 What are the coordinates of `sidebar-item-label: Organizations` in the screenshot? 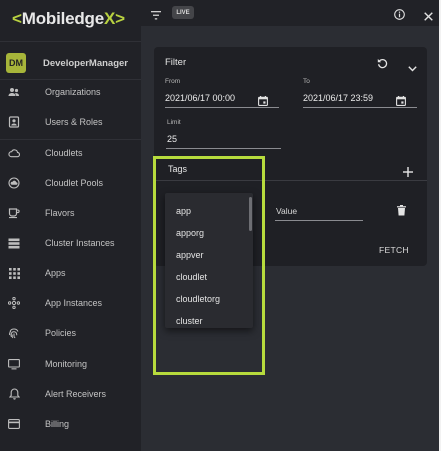 It's located at (73, 92).